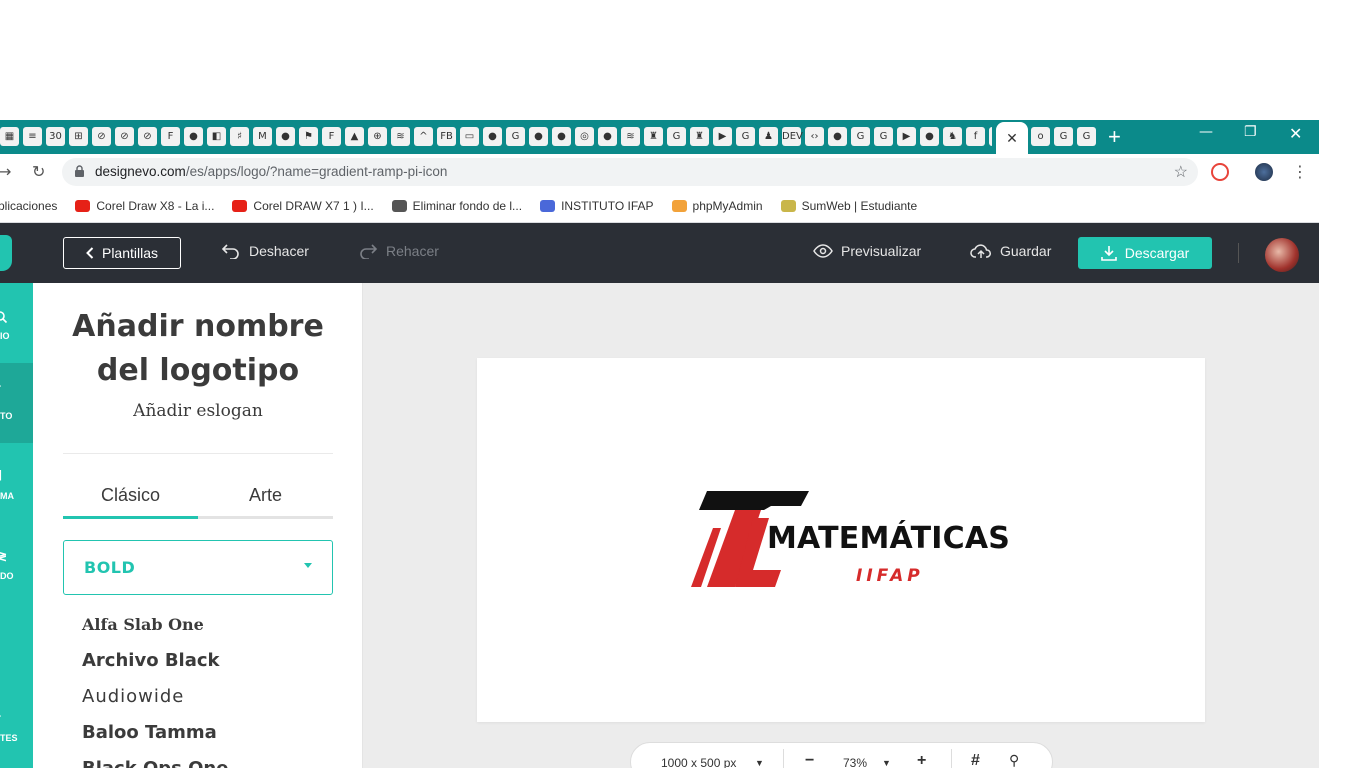 The height and width of the screenshot is (768, 1366). What do you see at coordinates (207, 737) in the screenshot?
I see `font-item: Baloo Tamma` at bounding box center [207, 737].